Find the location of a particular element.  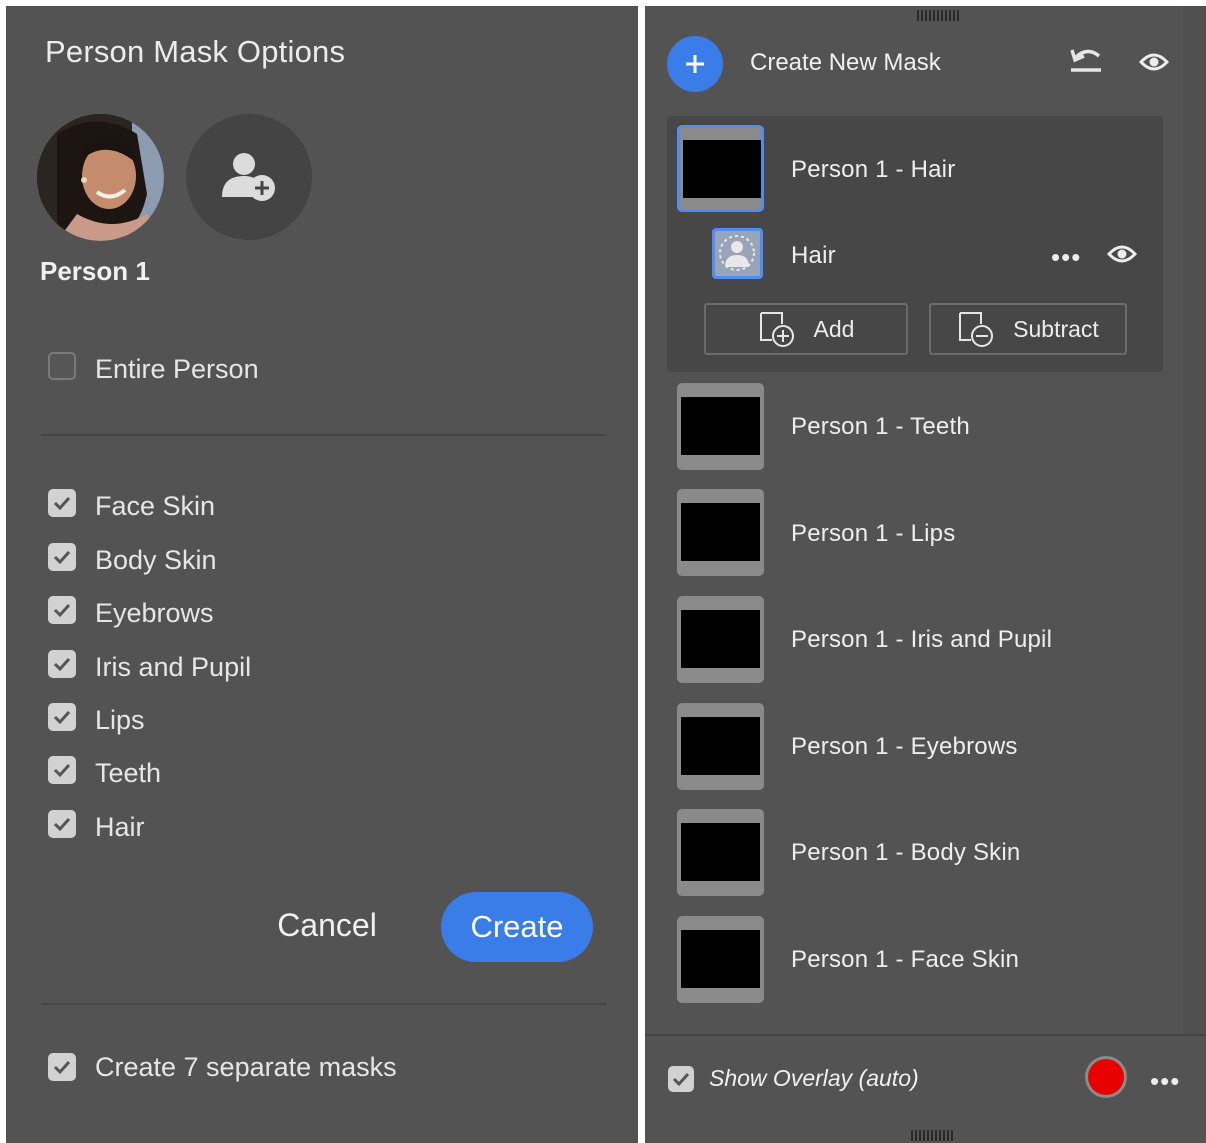

reset-icon is located at coordinates (1087, 63).